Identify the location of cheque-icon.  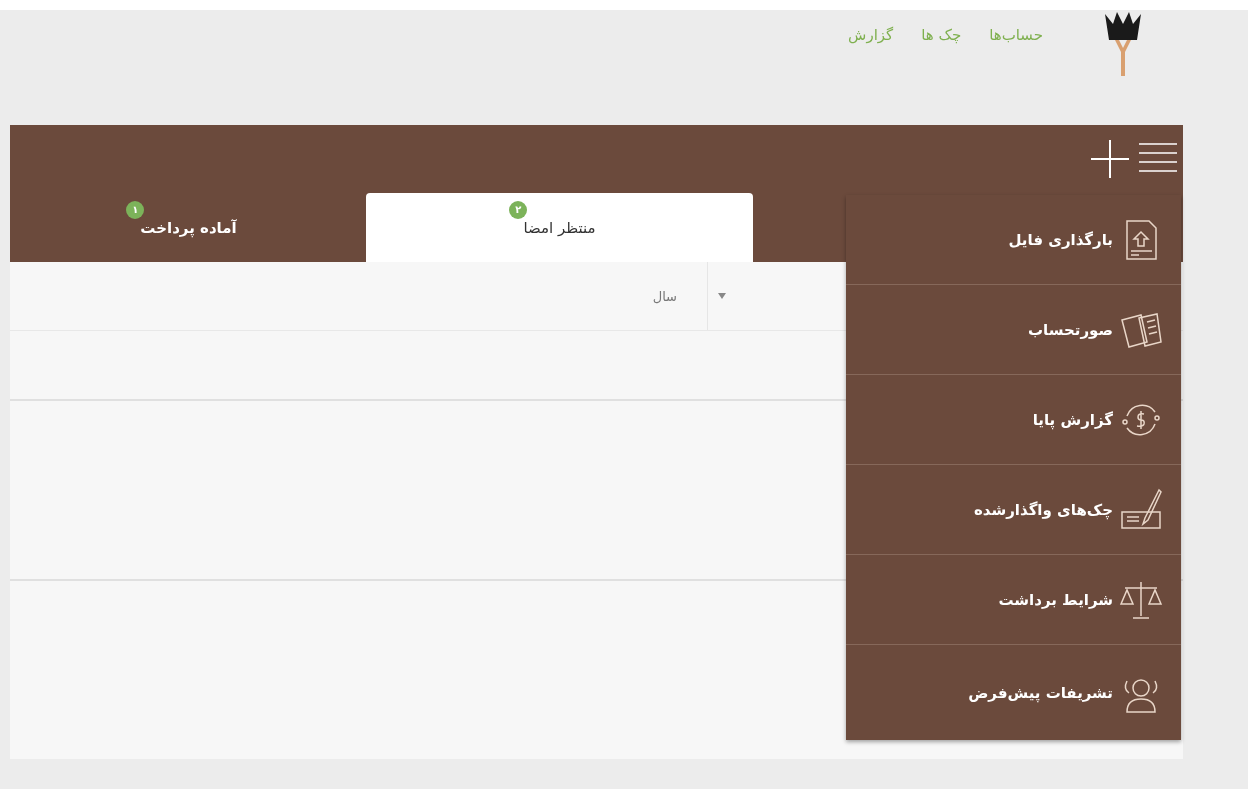
(1141, 509).